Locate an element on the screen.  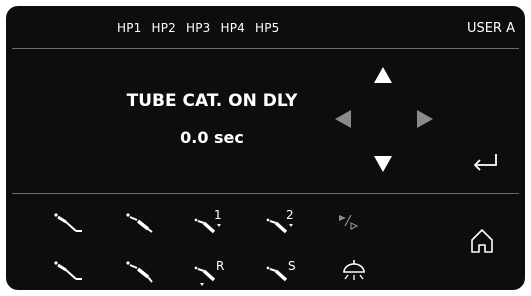
instrument-label: R is located at coordinates (220, 266).